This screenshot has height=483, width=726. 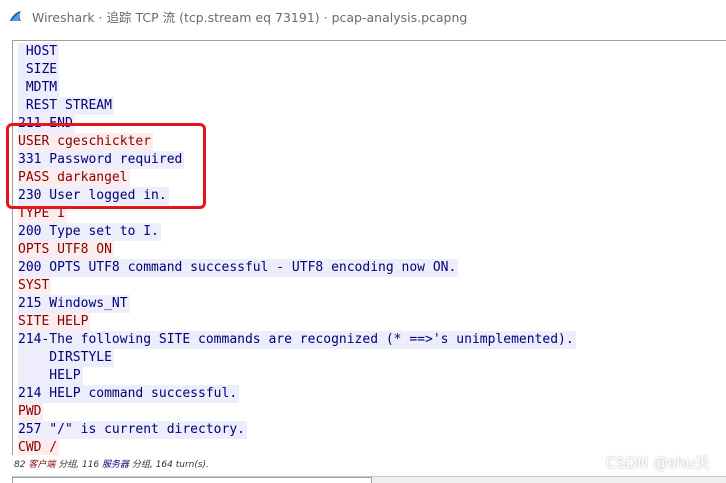 I want to click on server-line: 211 END, so click(x=46, y=124).